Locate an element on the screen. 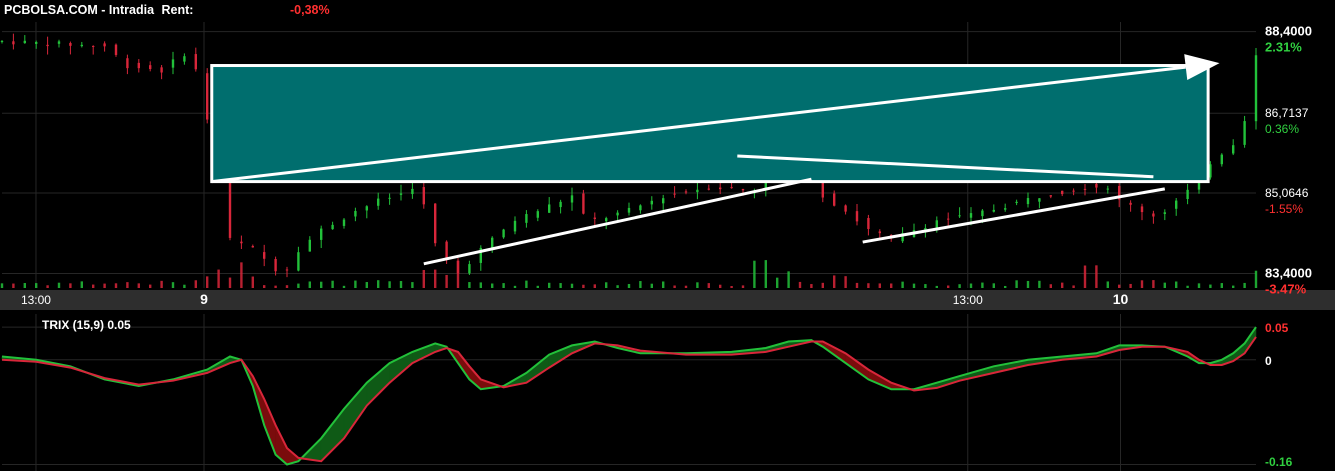  volume-bars is located at coordinates (629, 274).